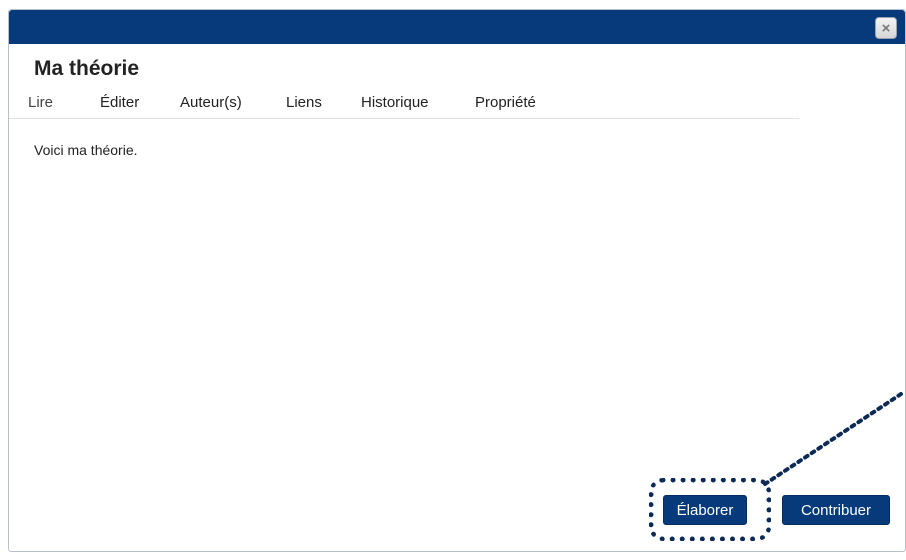  I want to click on tab-historique: Historique, so click(395, 103).